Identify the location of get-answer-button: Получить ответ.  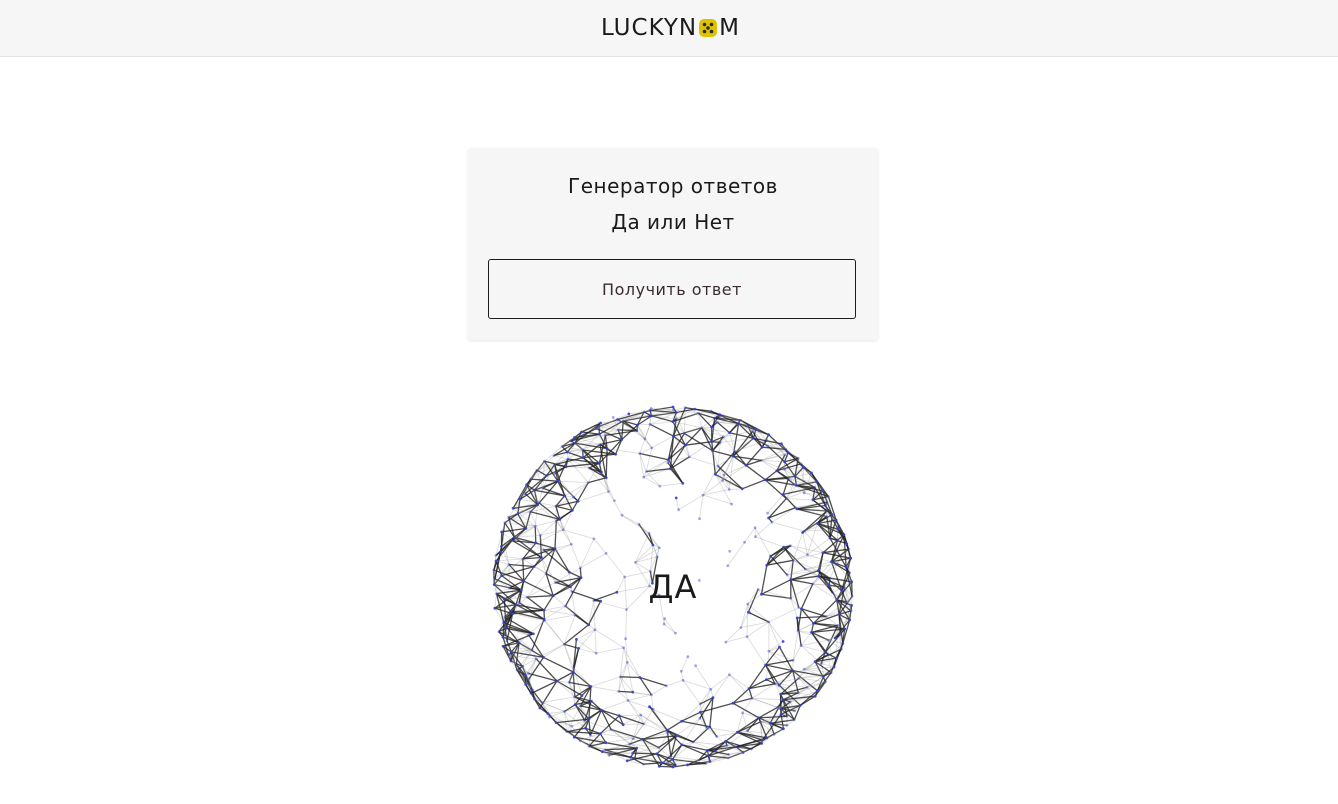
(672, 289).